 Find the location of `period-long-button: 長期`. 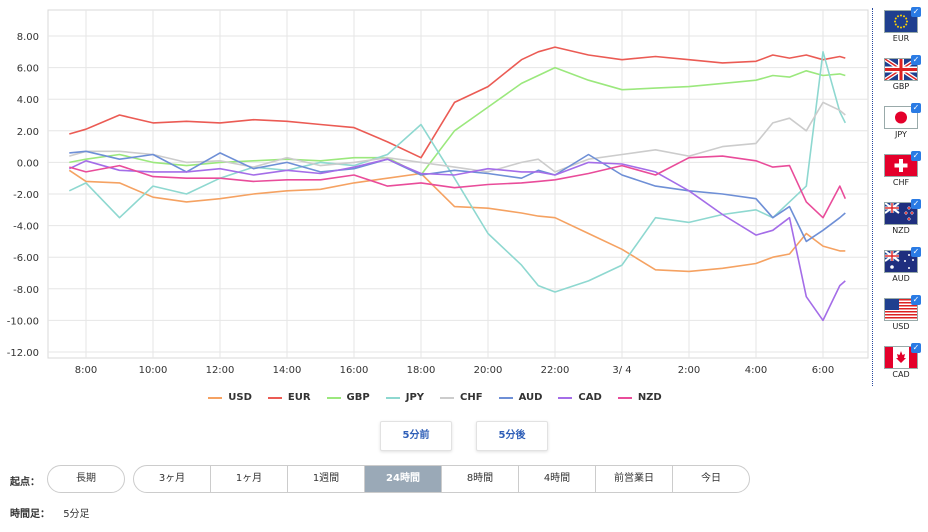

period-long-button: 長期 is located at coordinates (86, 479).